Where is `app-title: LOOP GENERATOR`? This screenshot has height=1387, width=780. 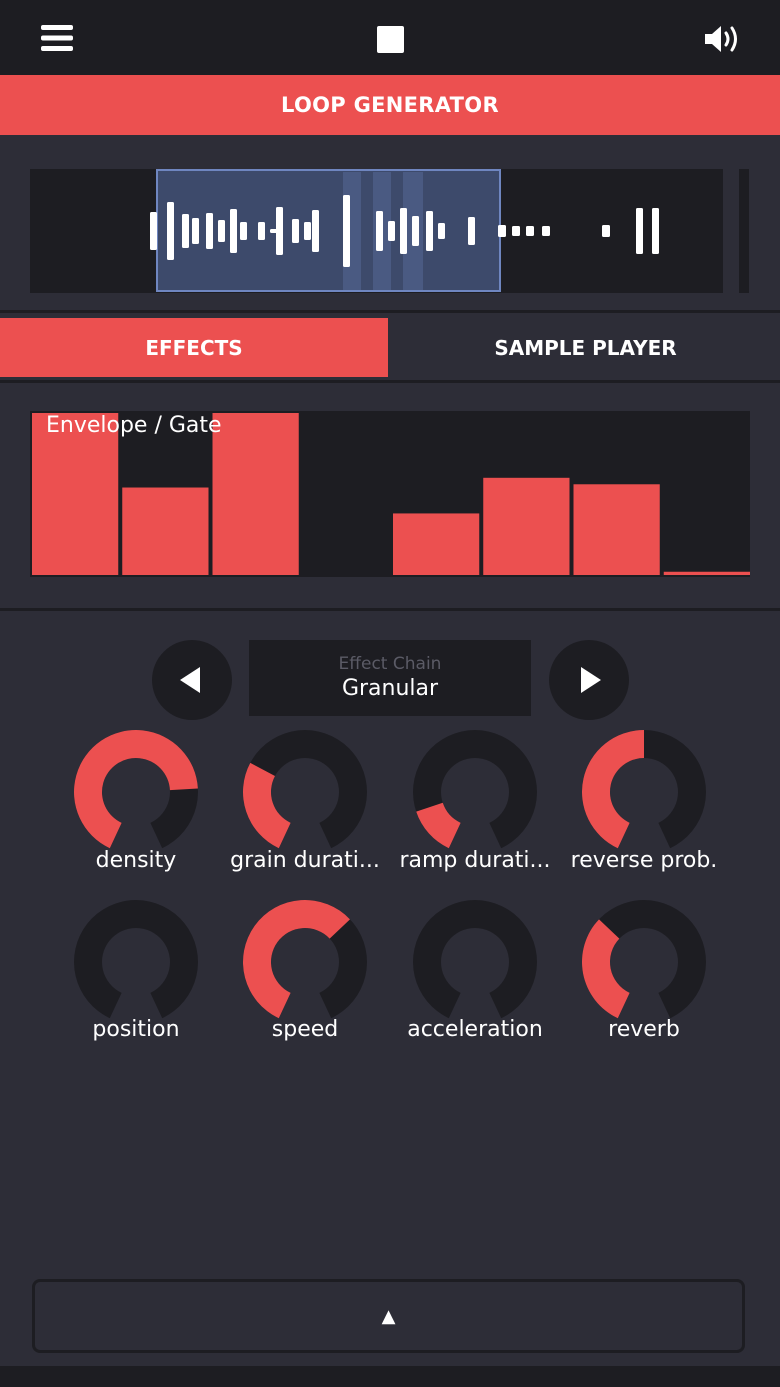 app-title: LOOP GENERATOR is located at coordinates (390, 105).